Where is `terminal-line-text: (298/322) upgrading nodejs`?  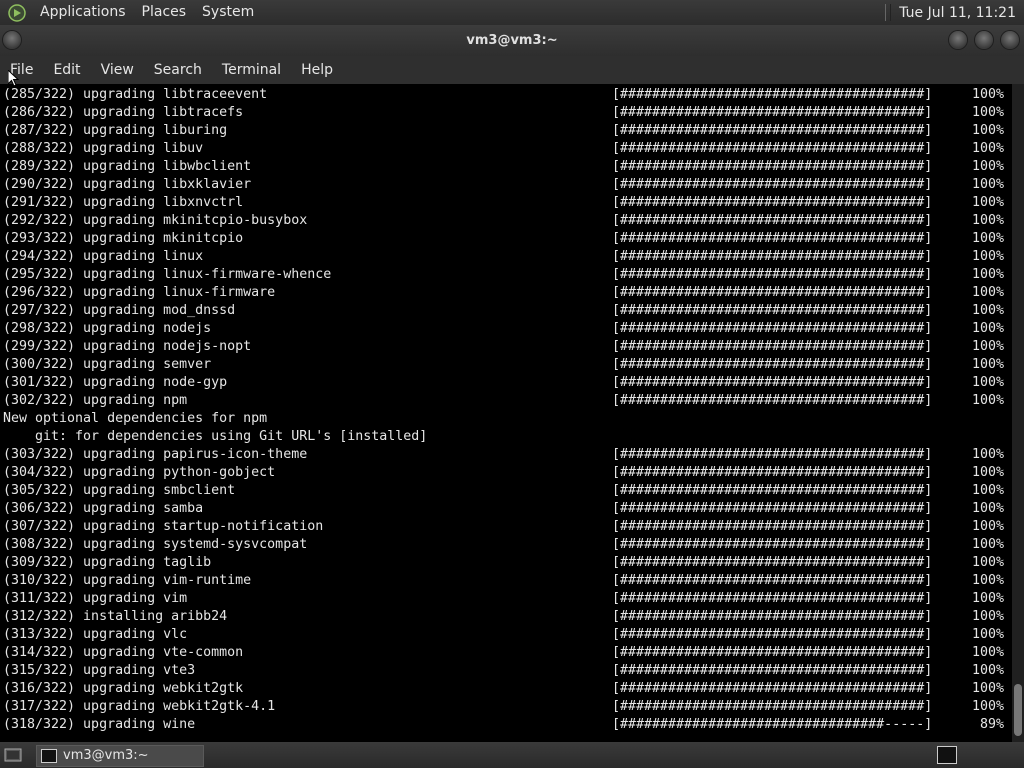 terminal-line-text: (298/322) upgrading nodejs is located at coordinates (107, 328).